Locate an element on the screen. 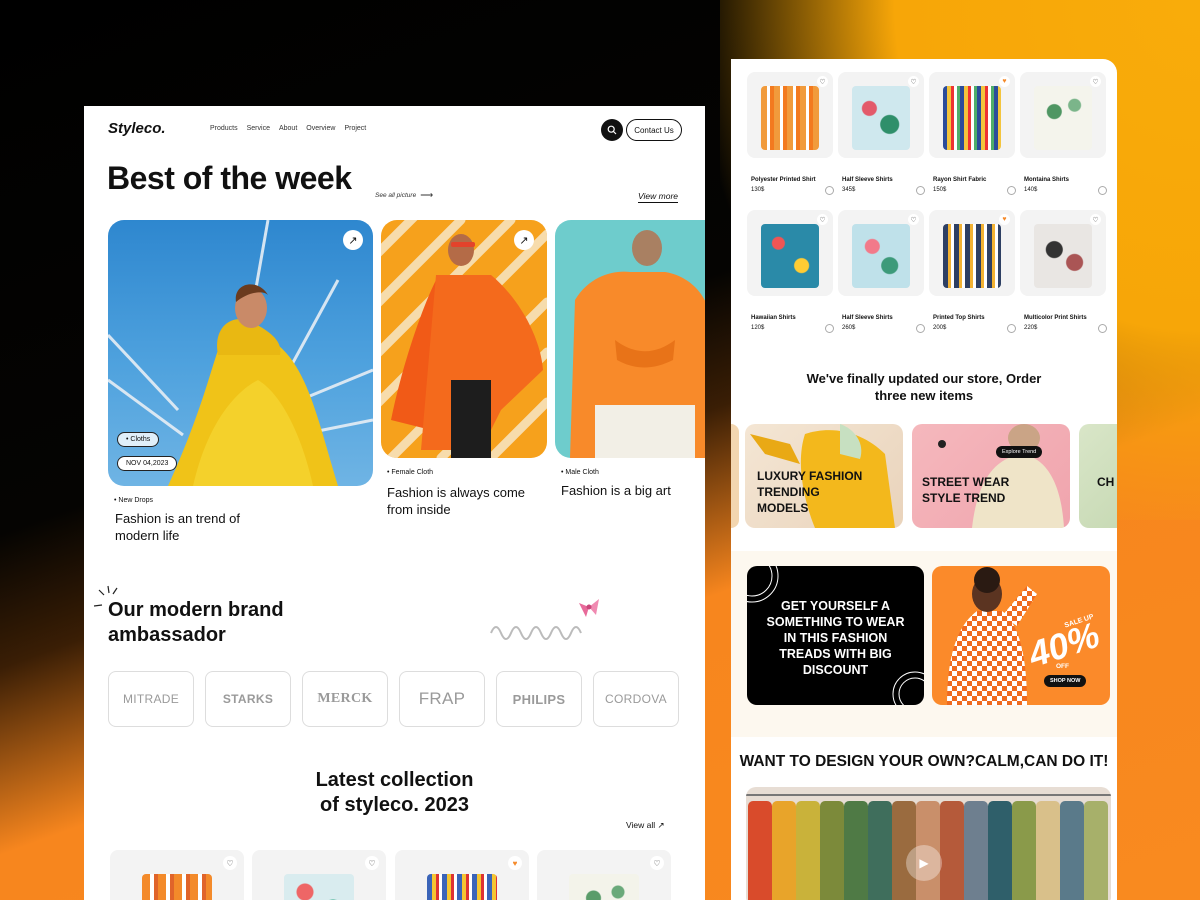 This screenshot has height=900, width=1200. clothing-rack-video: ▶ is located at coordinates (928, 843).